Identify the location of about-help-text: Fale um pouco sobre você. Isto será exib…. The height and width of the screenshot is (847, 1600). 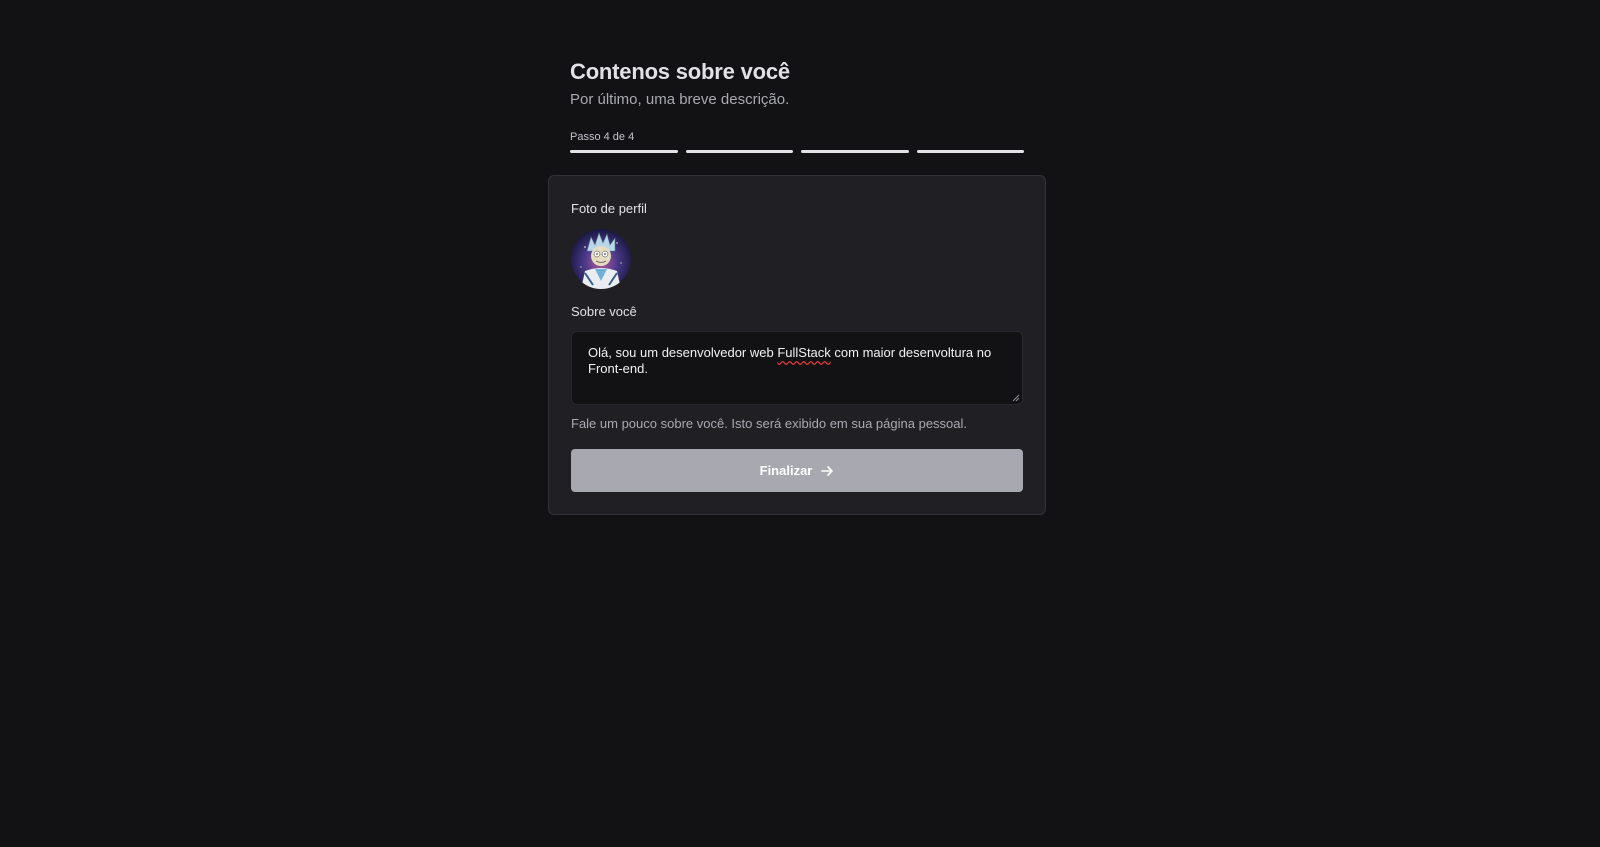
(769, 423).